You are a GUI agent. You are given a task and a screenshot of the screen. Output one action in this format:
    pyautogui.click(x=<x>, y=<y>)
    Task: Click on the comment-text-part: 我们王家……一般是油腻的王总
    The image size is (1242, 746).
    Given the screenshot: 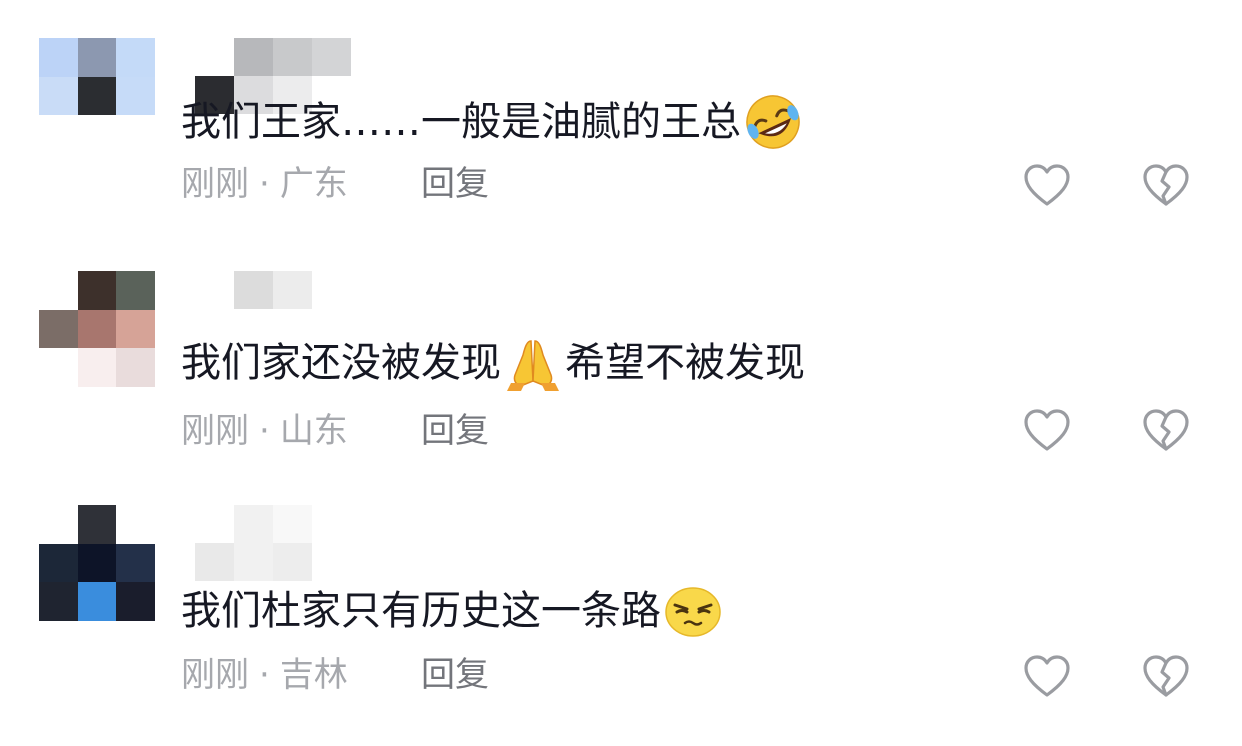 What is the action you would take?
    pyautogui.click(x=461, y=122)
    